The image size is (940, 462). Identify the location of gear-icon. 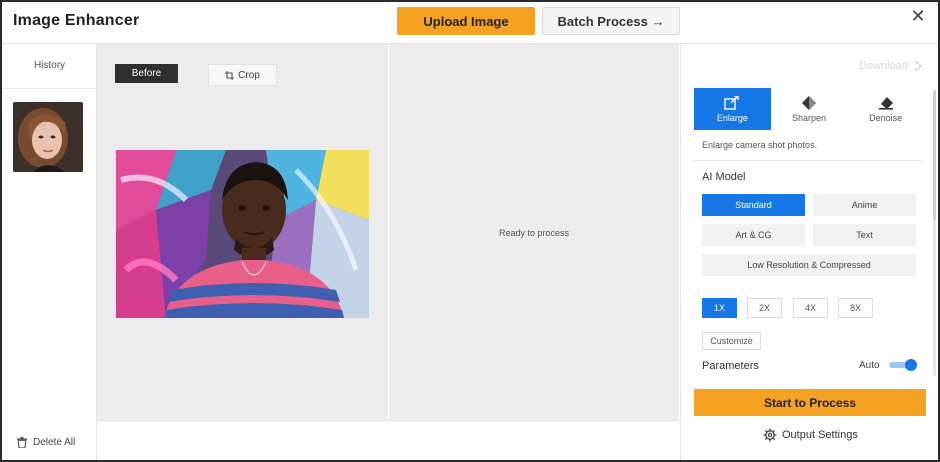
(770, 435).